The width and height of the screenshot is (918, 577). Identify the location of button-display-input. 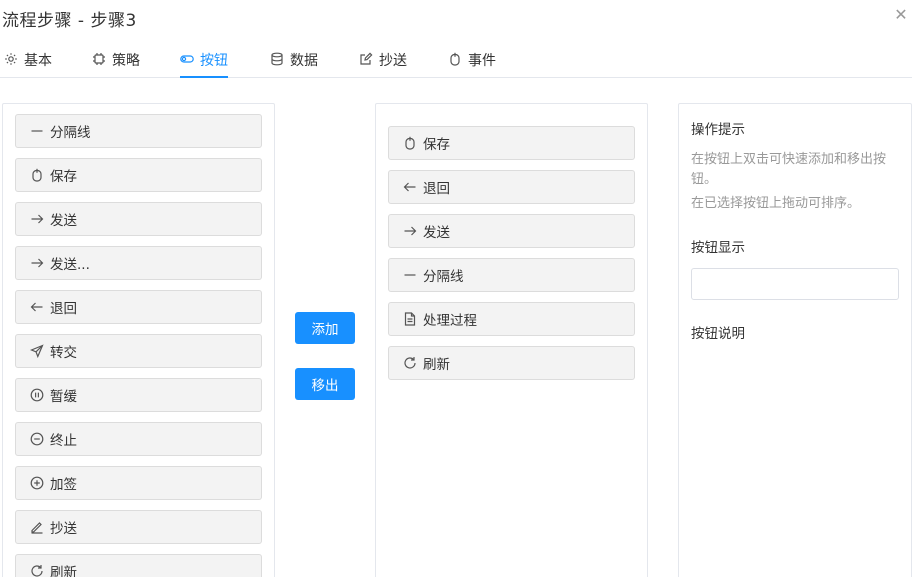
(795, 284).